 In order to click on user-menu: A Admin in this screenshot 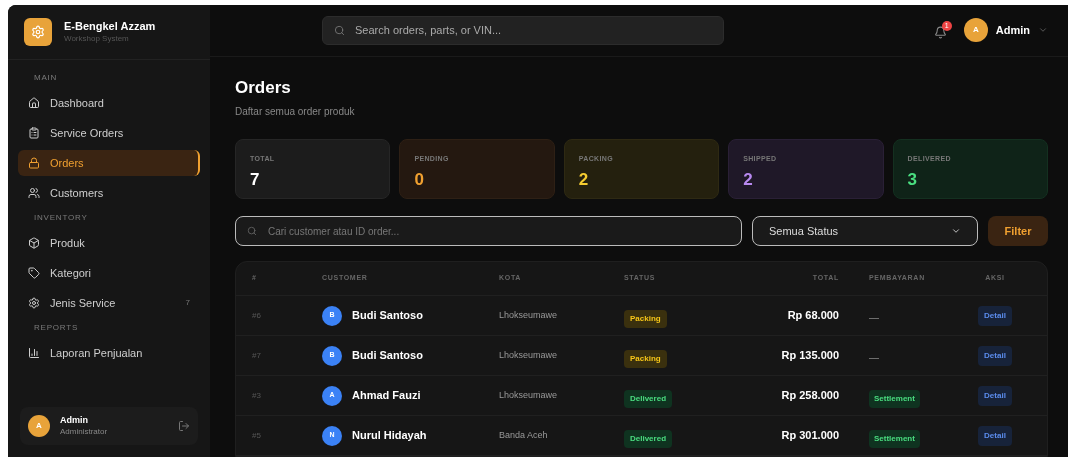, I will do `click(1005, 30)`.